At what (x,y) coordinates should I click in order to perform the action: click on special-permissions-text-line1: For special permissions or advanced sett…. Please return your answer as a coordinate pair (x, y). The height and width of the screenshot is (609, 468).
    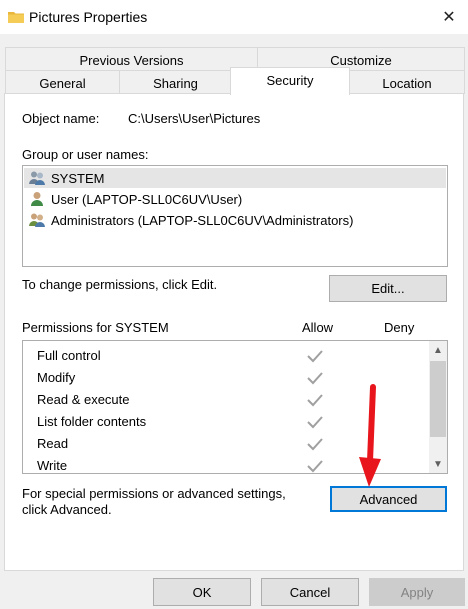
    Looking at the image, I should click on (154, 493).